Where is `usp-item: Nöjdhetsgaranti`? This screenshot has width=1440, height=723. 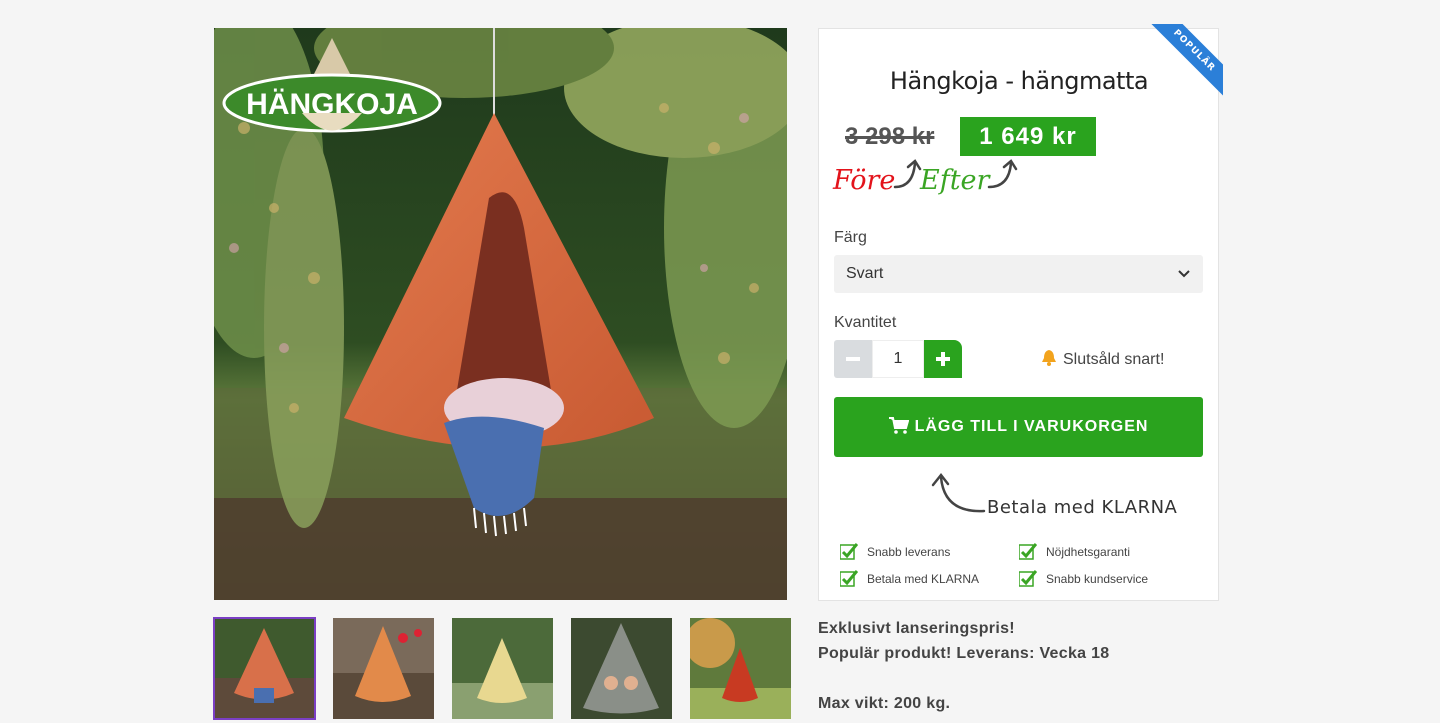
usp-item: Nöjdhetsgaranti is located at coordinates (1074, 551).